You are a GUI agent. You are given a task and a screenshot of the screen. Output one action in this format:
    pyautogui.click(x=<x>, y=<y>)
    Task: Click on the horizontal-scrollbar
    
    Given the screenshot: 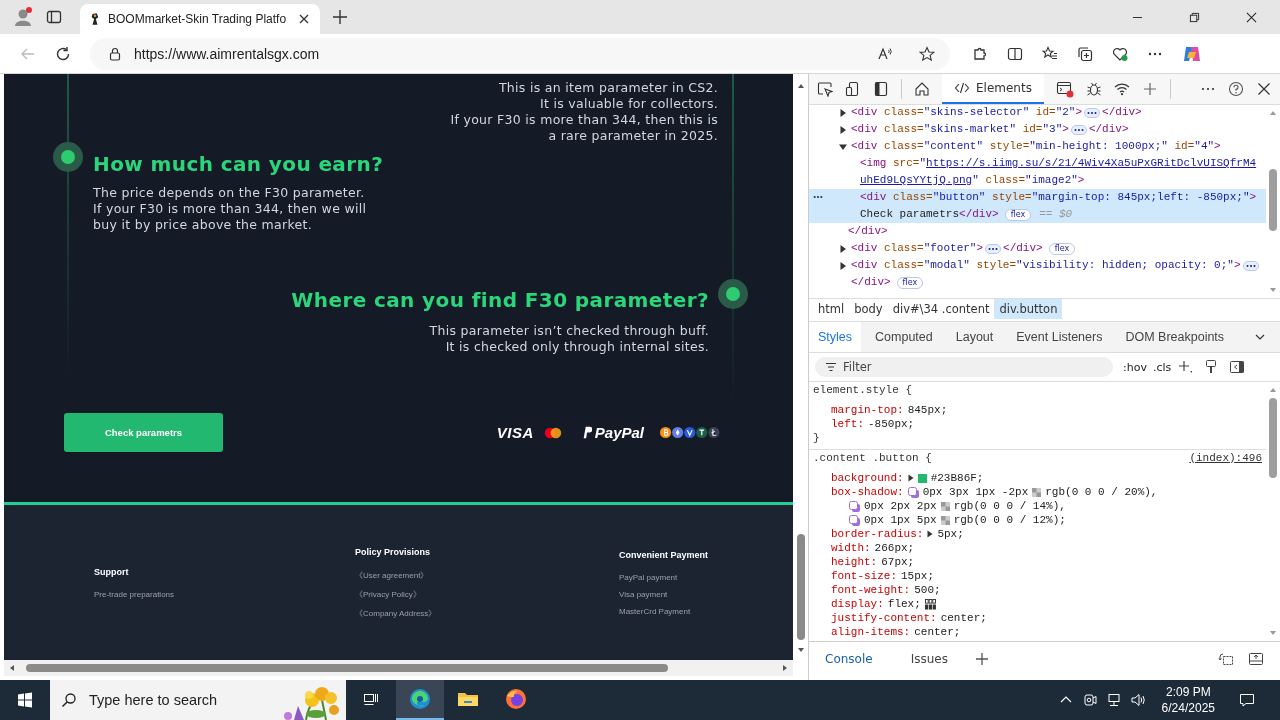 What is the action you would take?
    pyautogui.click(x=398, y=668)
    